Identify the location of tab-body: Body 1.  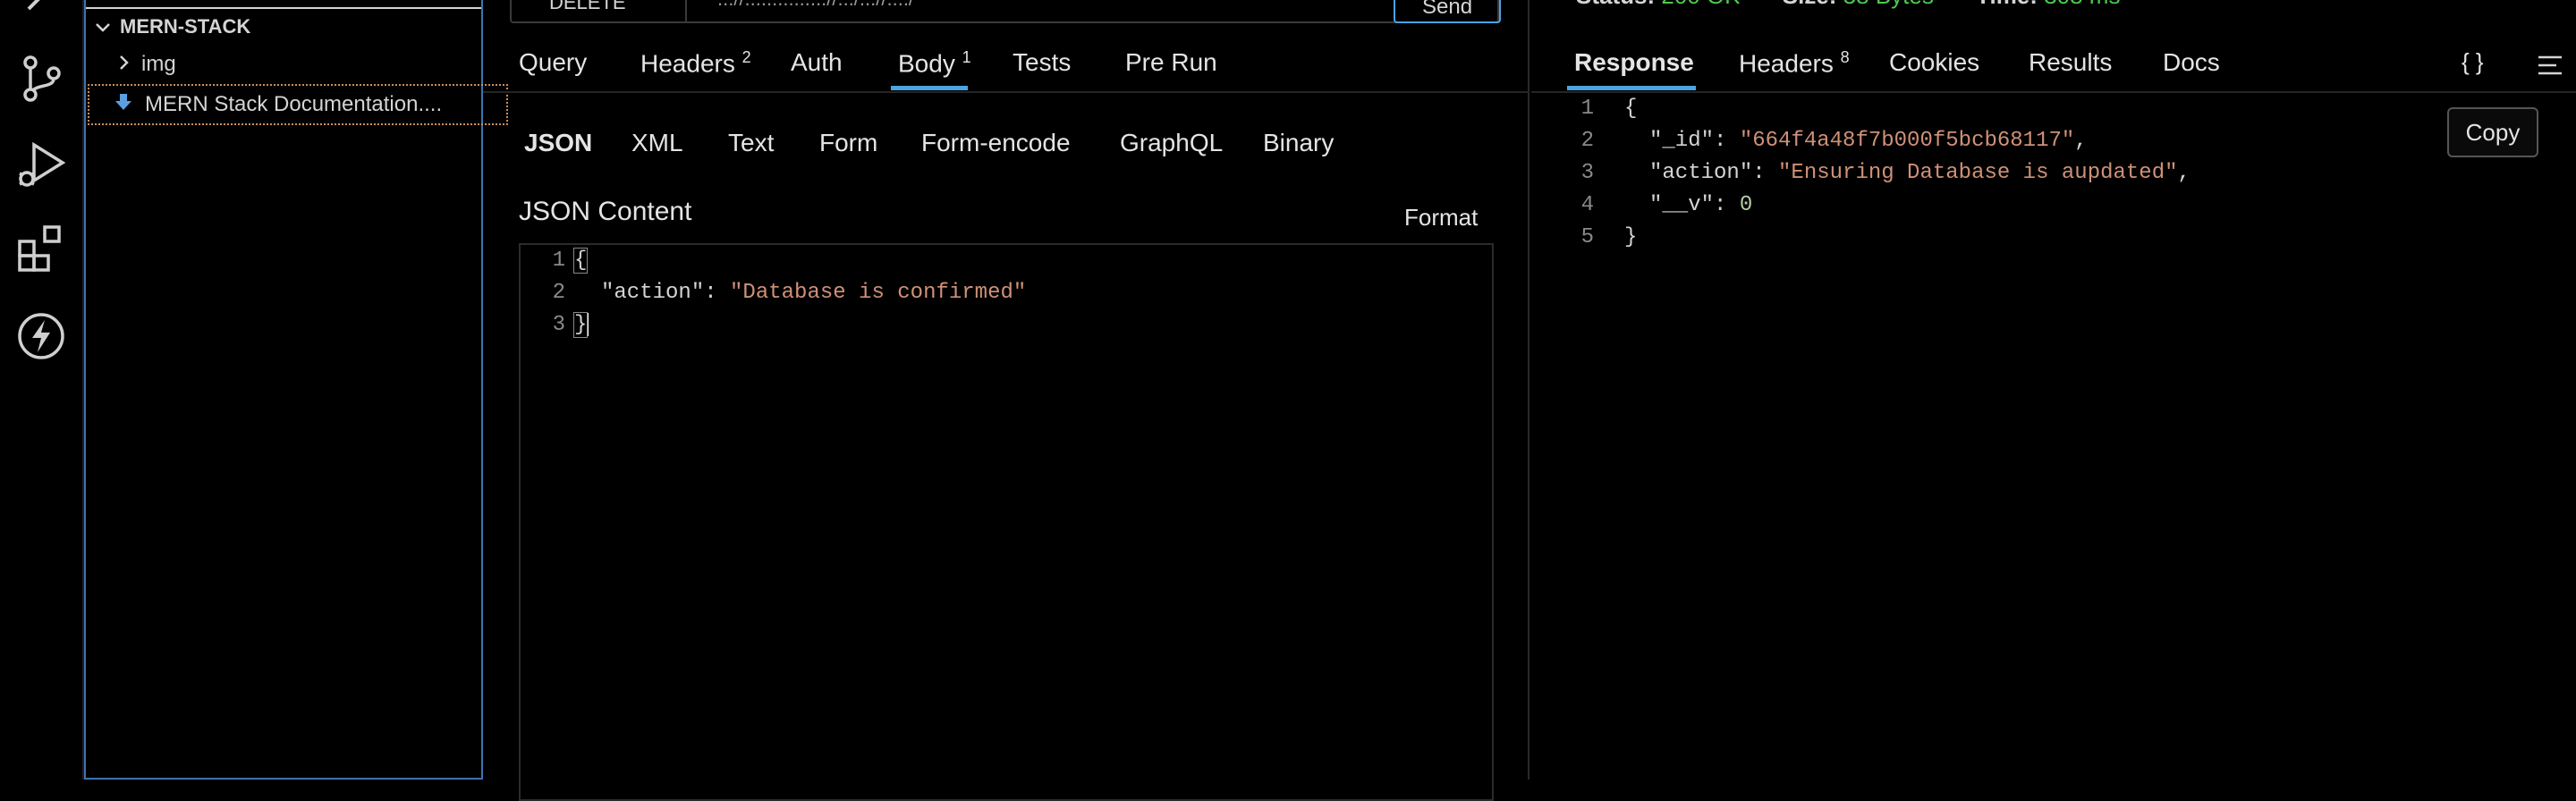
(934, 63).